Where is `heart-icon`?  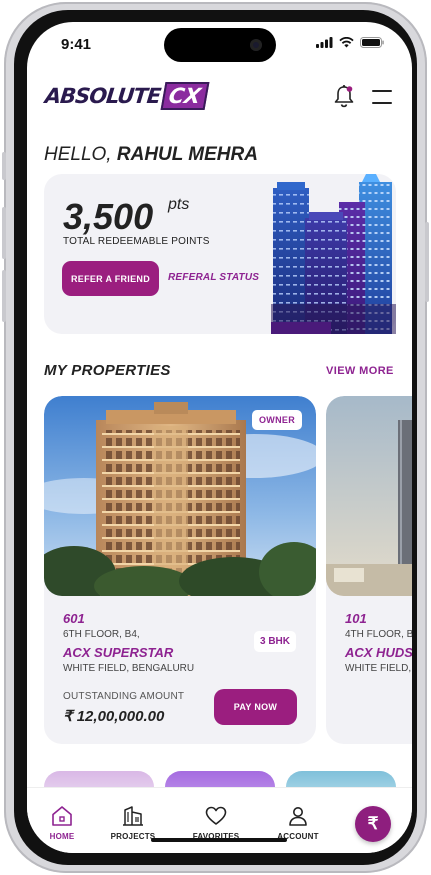
heart-icon is located at coordinates (216, 815).